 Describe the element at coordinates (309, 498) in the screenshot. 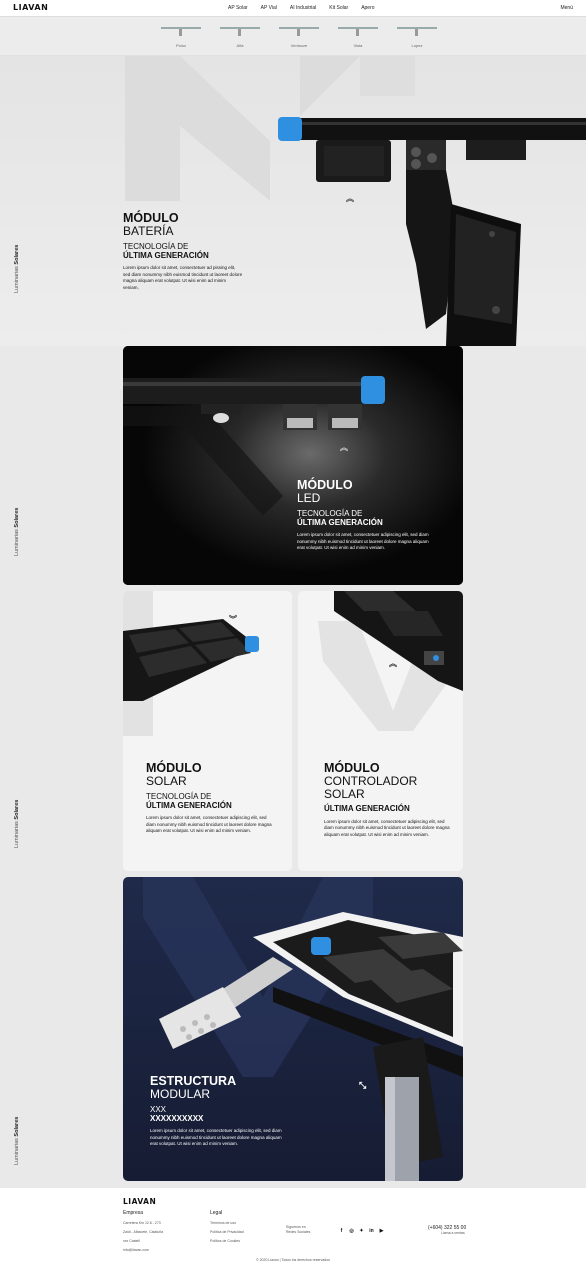

I see `led-title-light: LED` at that location.